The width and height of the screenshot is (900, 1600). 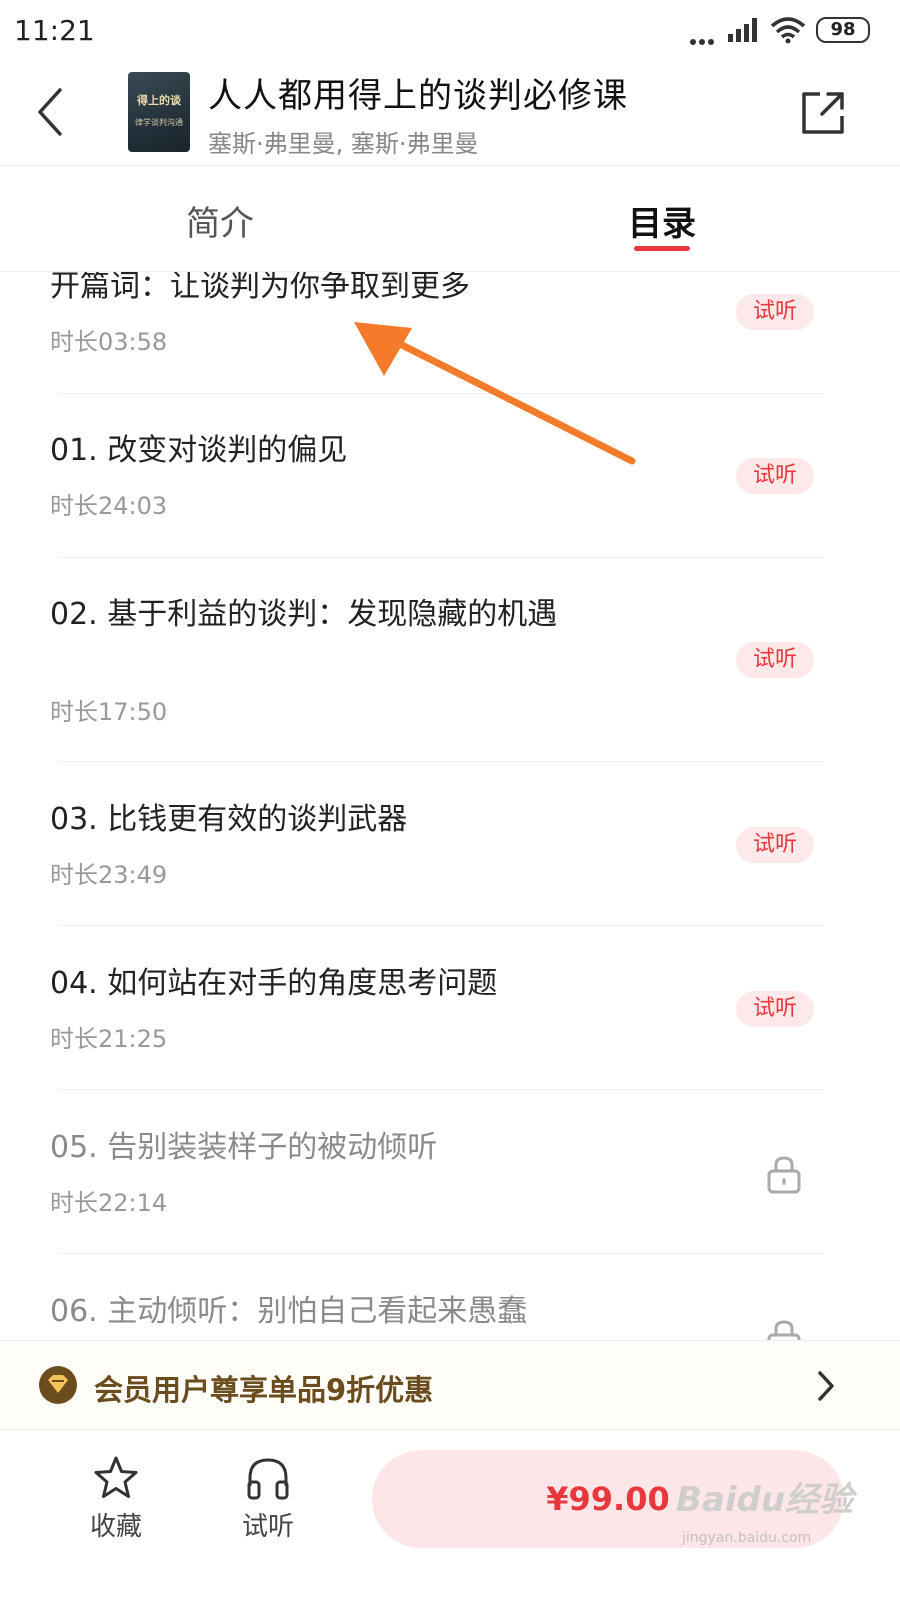 What do you see at coordinates (109, 875) in the screenshot?
I see `chapter-duration: 时长23:49` at bounding box center [109, 875].